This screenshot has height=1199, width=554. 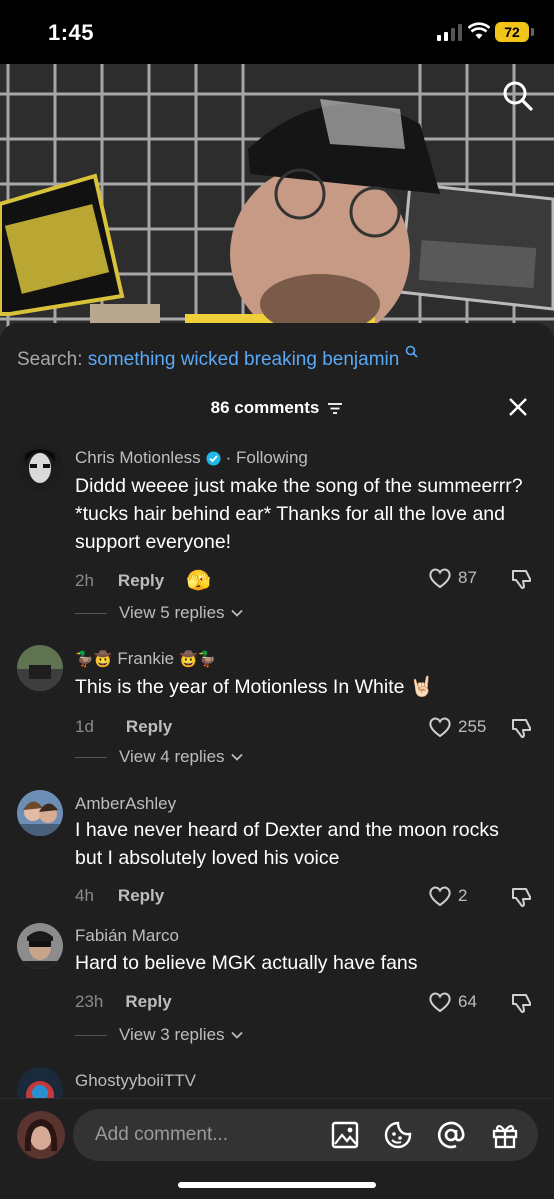 I want to click on username-text: Fabián Marco, so click(x=127, y=935).